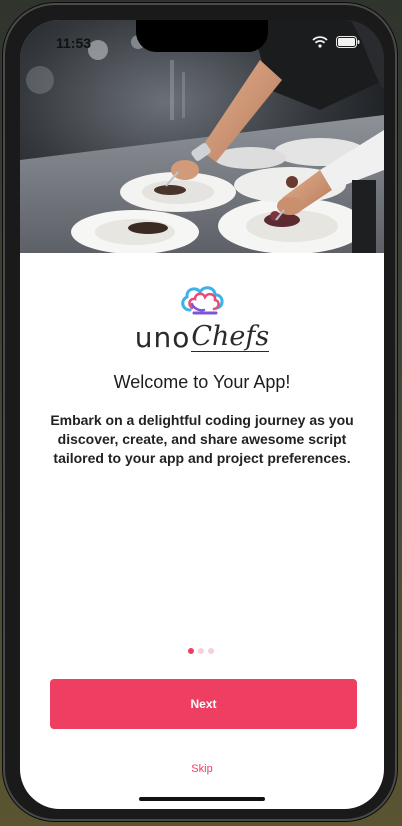 This screenshot has width=402, height=826. I want to click on camera-notch, so click(202, 36).